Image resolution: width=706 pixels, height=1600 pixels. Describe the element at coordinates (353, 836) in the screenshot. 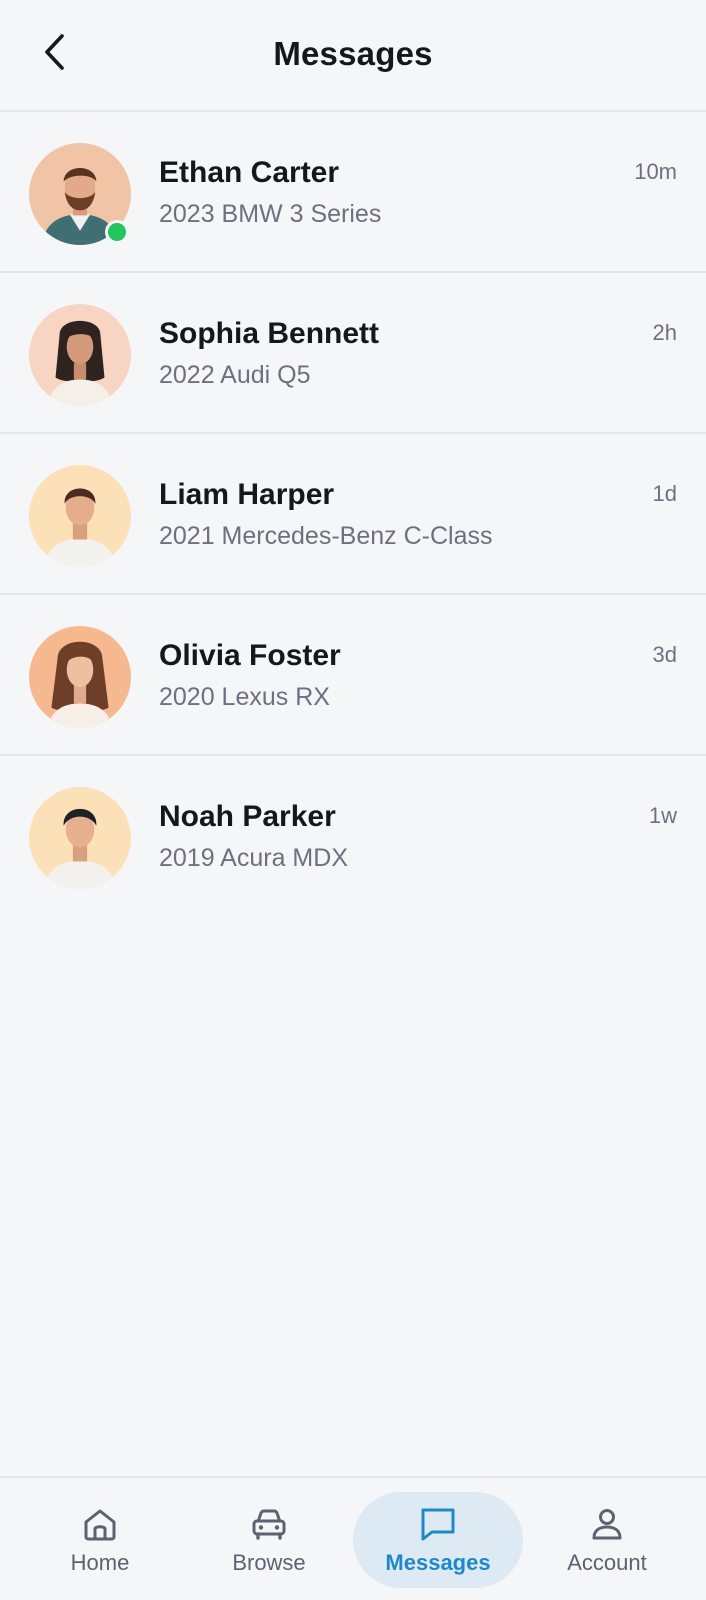

I see `conversation-row-noah-parker: Noah Parker 2019 Acura MDX 1w` at that location.